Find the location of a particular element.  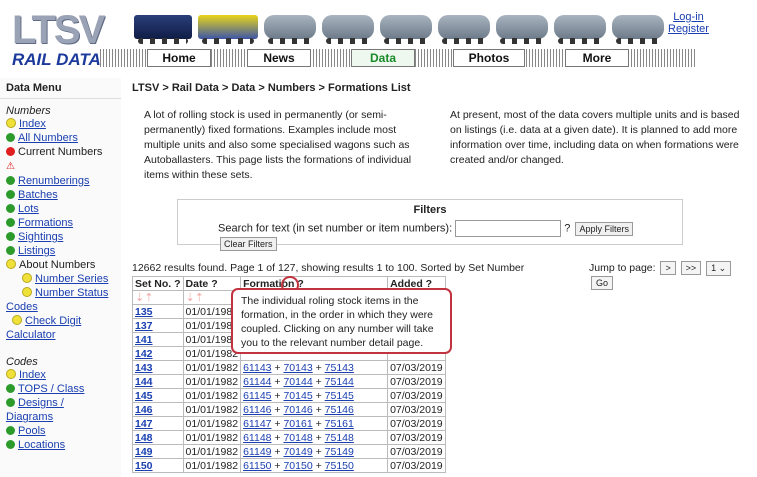

sidebar-item-pools: Pools is located at coordinates (60, 431).